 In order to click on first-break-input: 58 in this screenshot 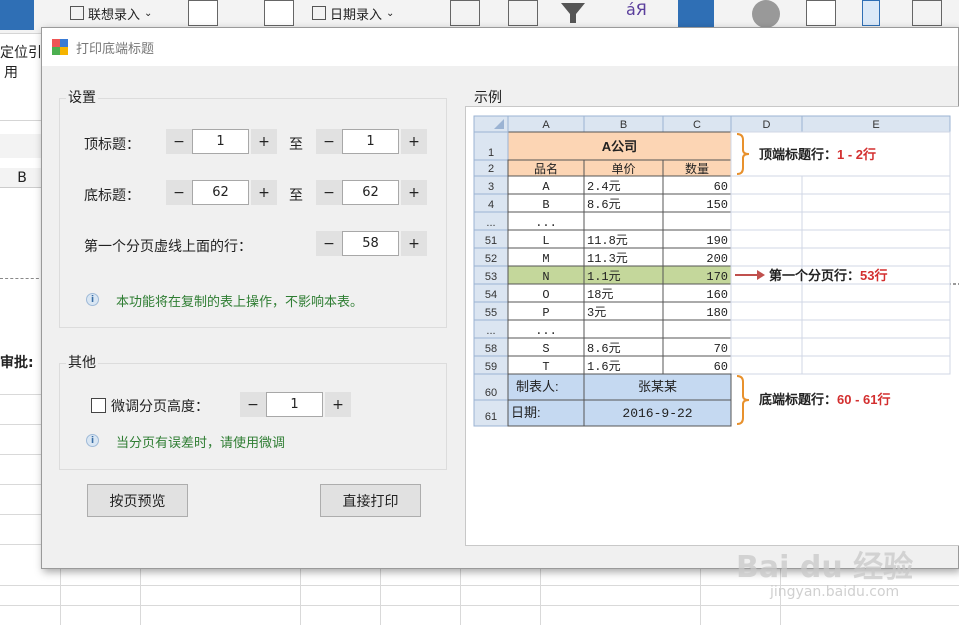, I will do `click(370, 243)`.